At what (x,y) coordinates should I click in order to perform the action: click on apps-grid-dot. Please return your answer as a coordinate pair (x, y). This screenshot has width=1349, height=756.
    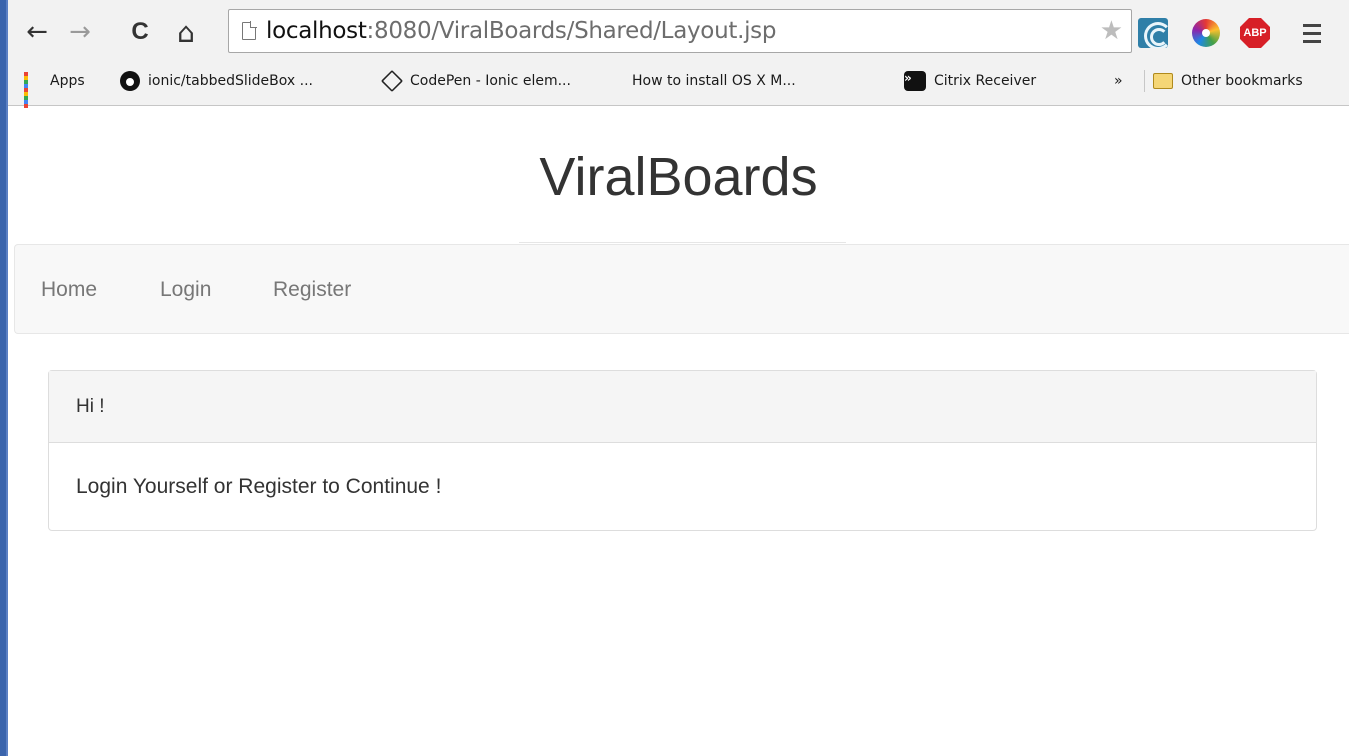
    Looking at the image, I should click on (26, 106).